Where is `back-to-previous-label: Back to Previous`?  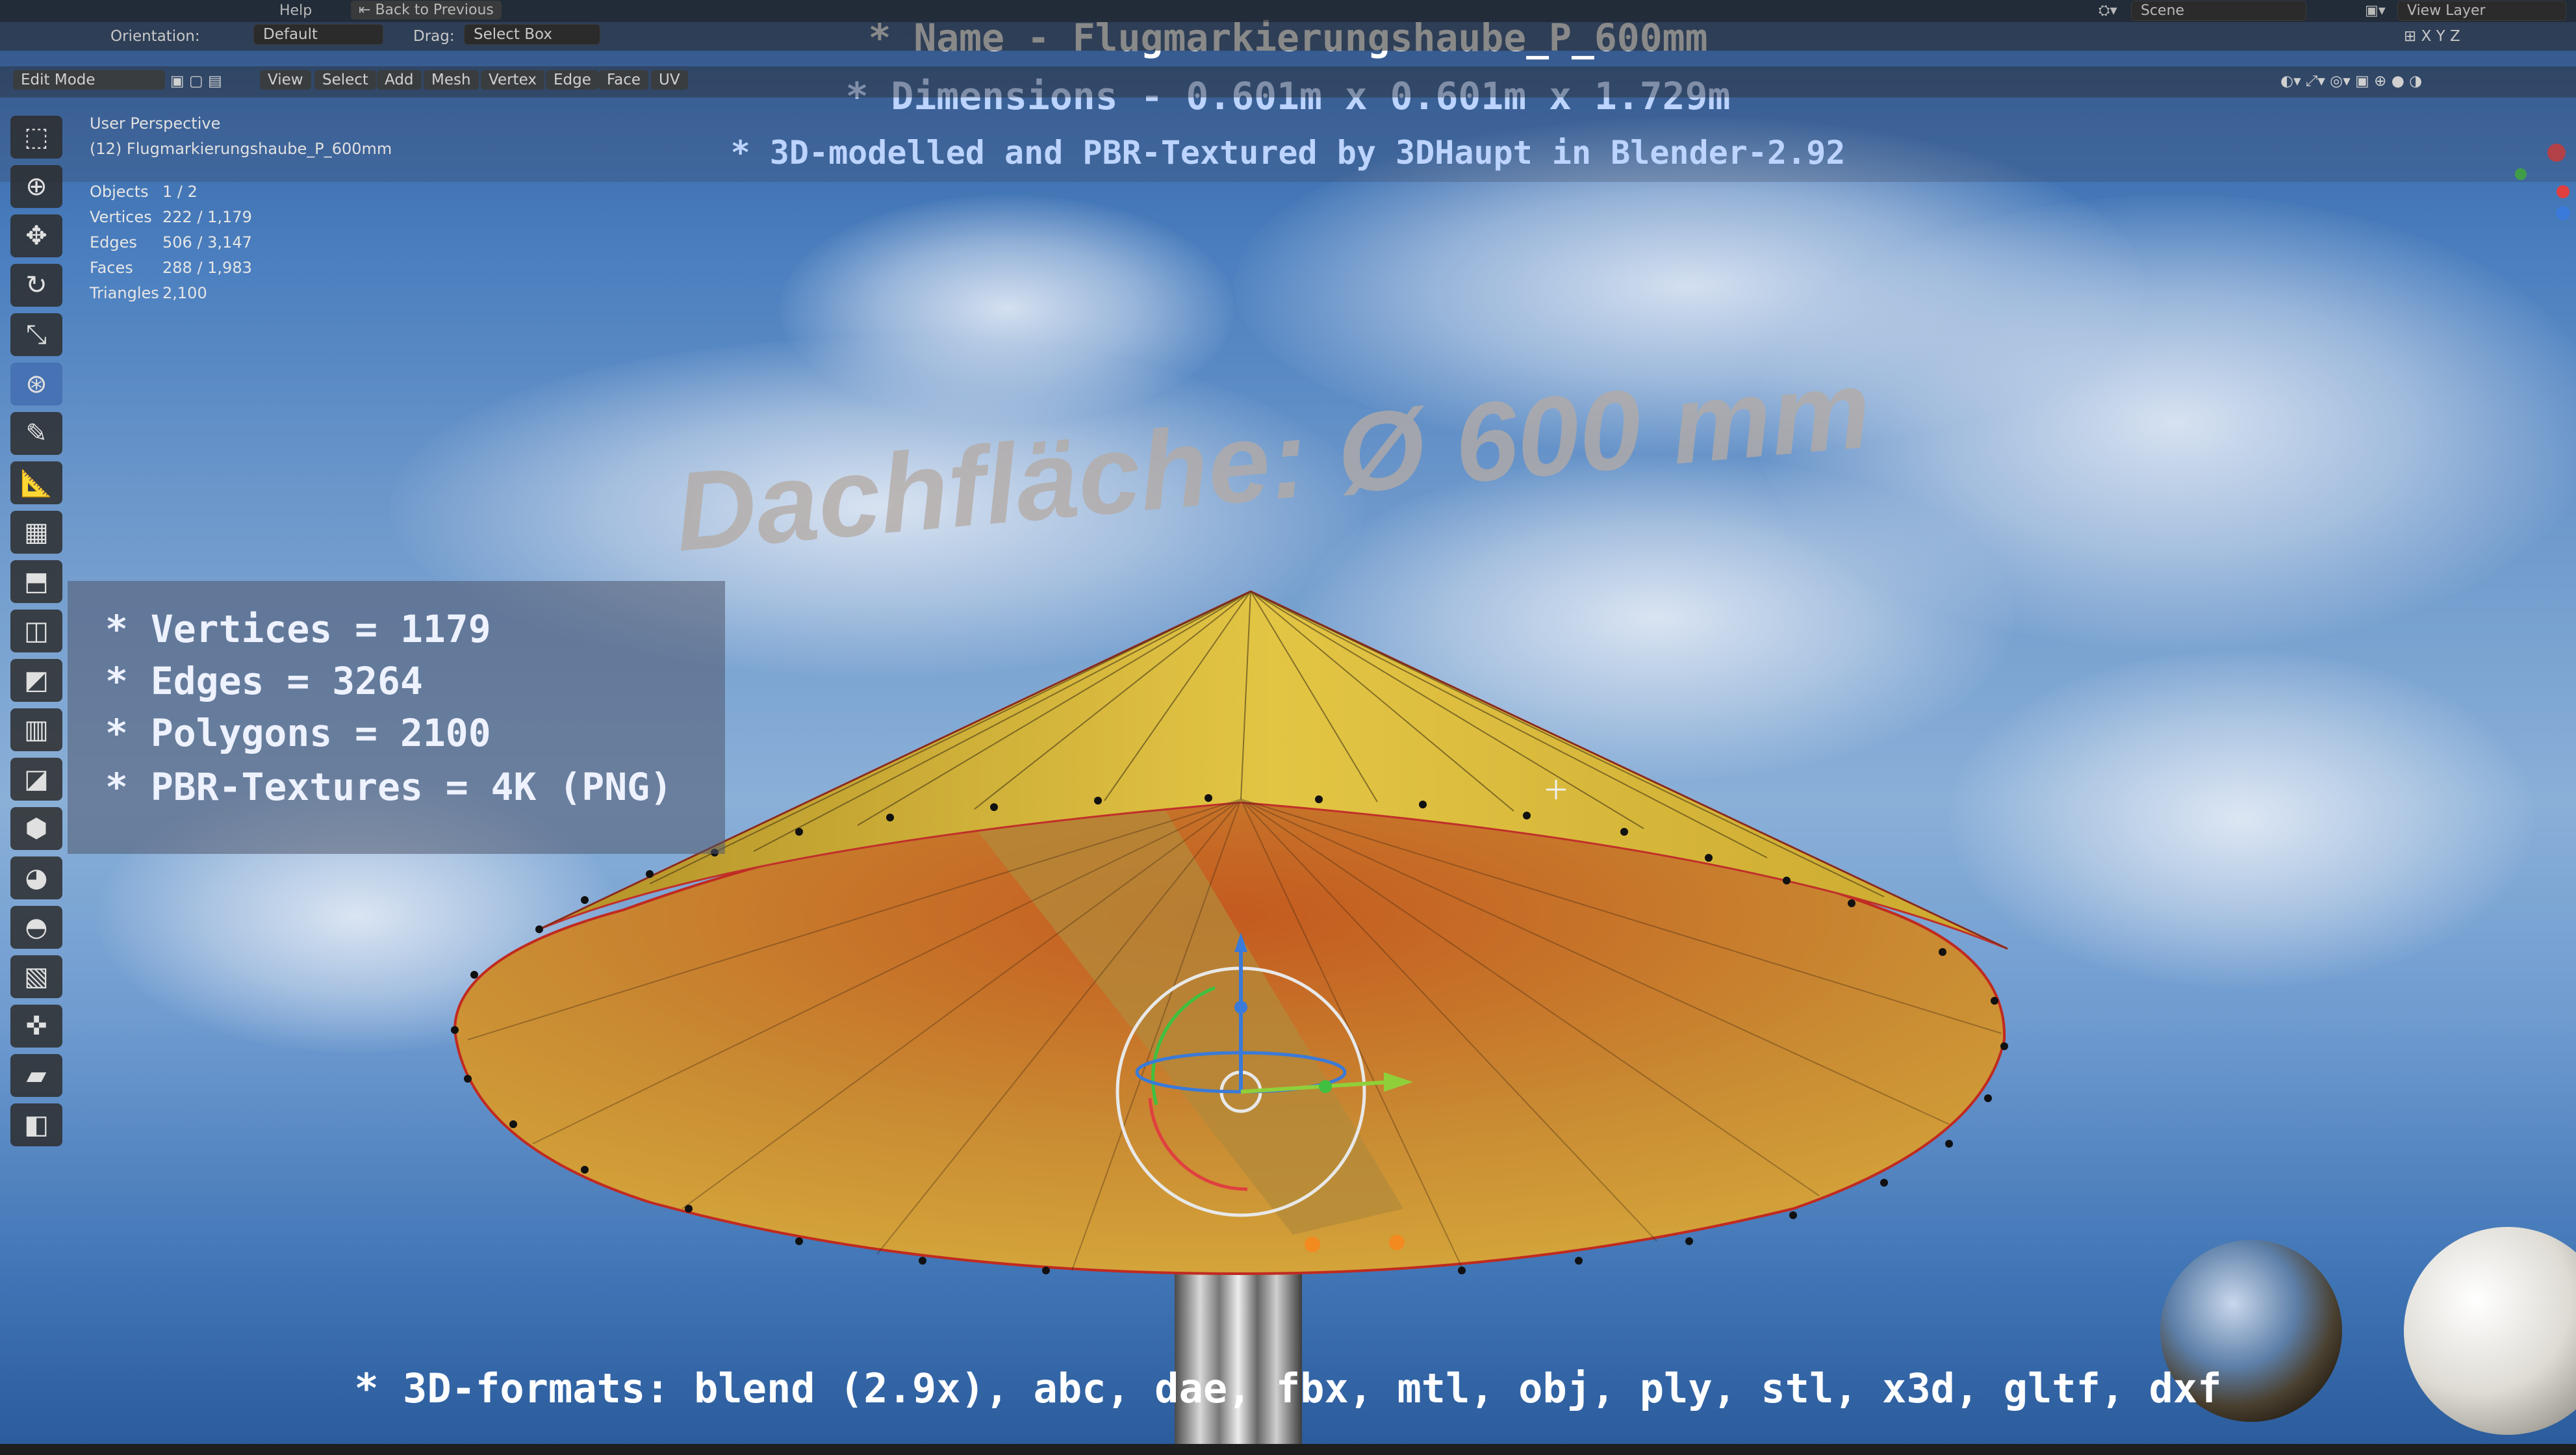 back-to-previous-label: Back to Previous is located at coordinates (434, 10).